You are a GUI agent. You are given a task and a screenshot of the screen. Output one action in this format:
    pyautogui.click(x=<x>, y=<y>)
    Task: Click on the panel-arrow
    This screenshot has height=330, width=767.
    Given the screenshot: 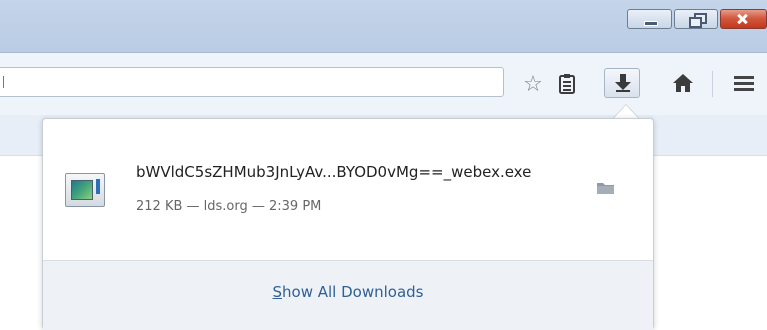 What is the action you would take?
    pyautogui.click(x=626, y=111)
    